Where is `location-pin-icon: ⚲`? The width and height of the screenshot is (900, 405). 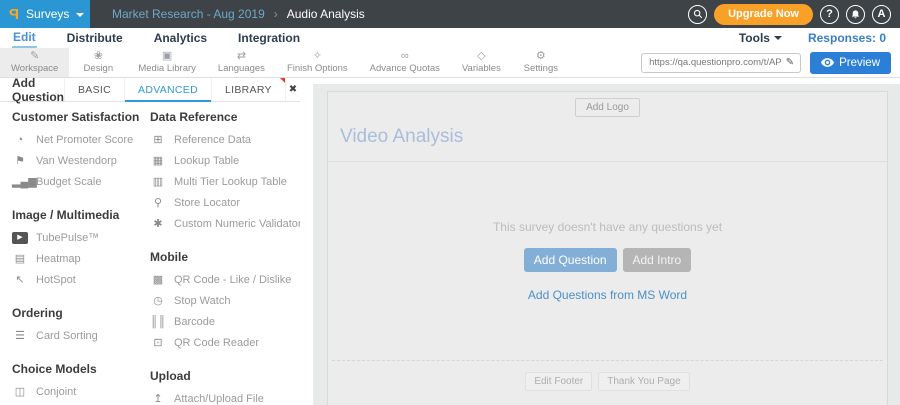 location-pin-icon: ⚲ is located at coordinates (158, 202).